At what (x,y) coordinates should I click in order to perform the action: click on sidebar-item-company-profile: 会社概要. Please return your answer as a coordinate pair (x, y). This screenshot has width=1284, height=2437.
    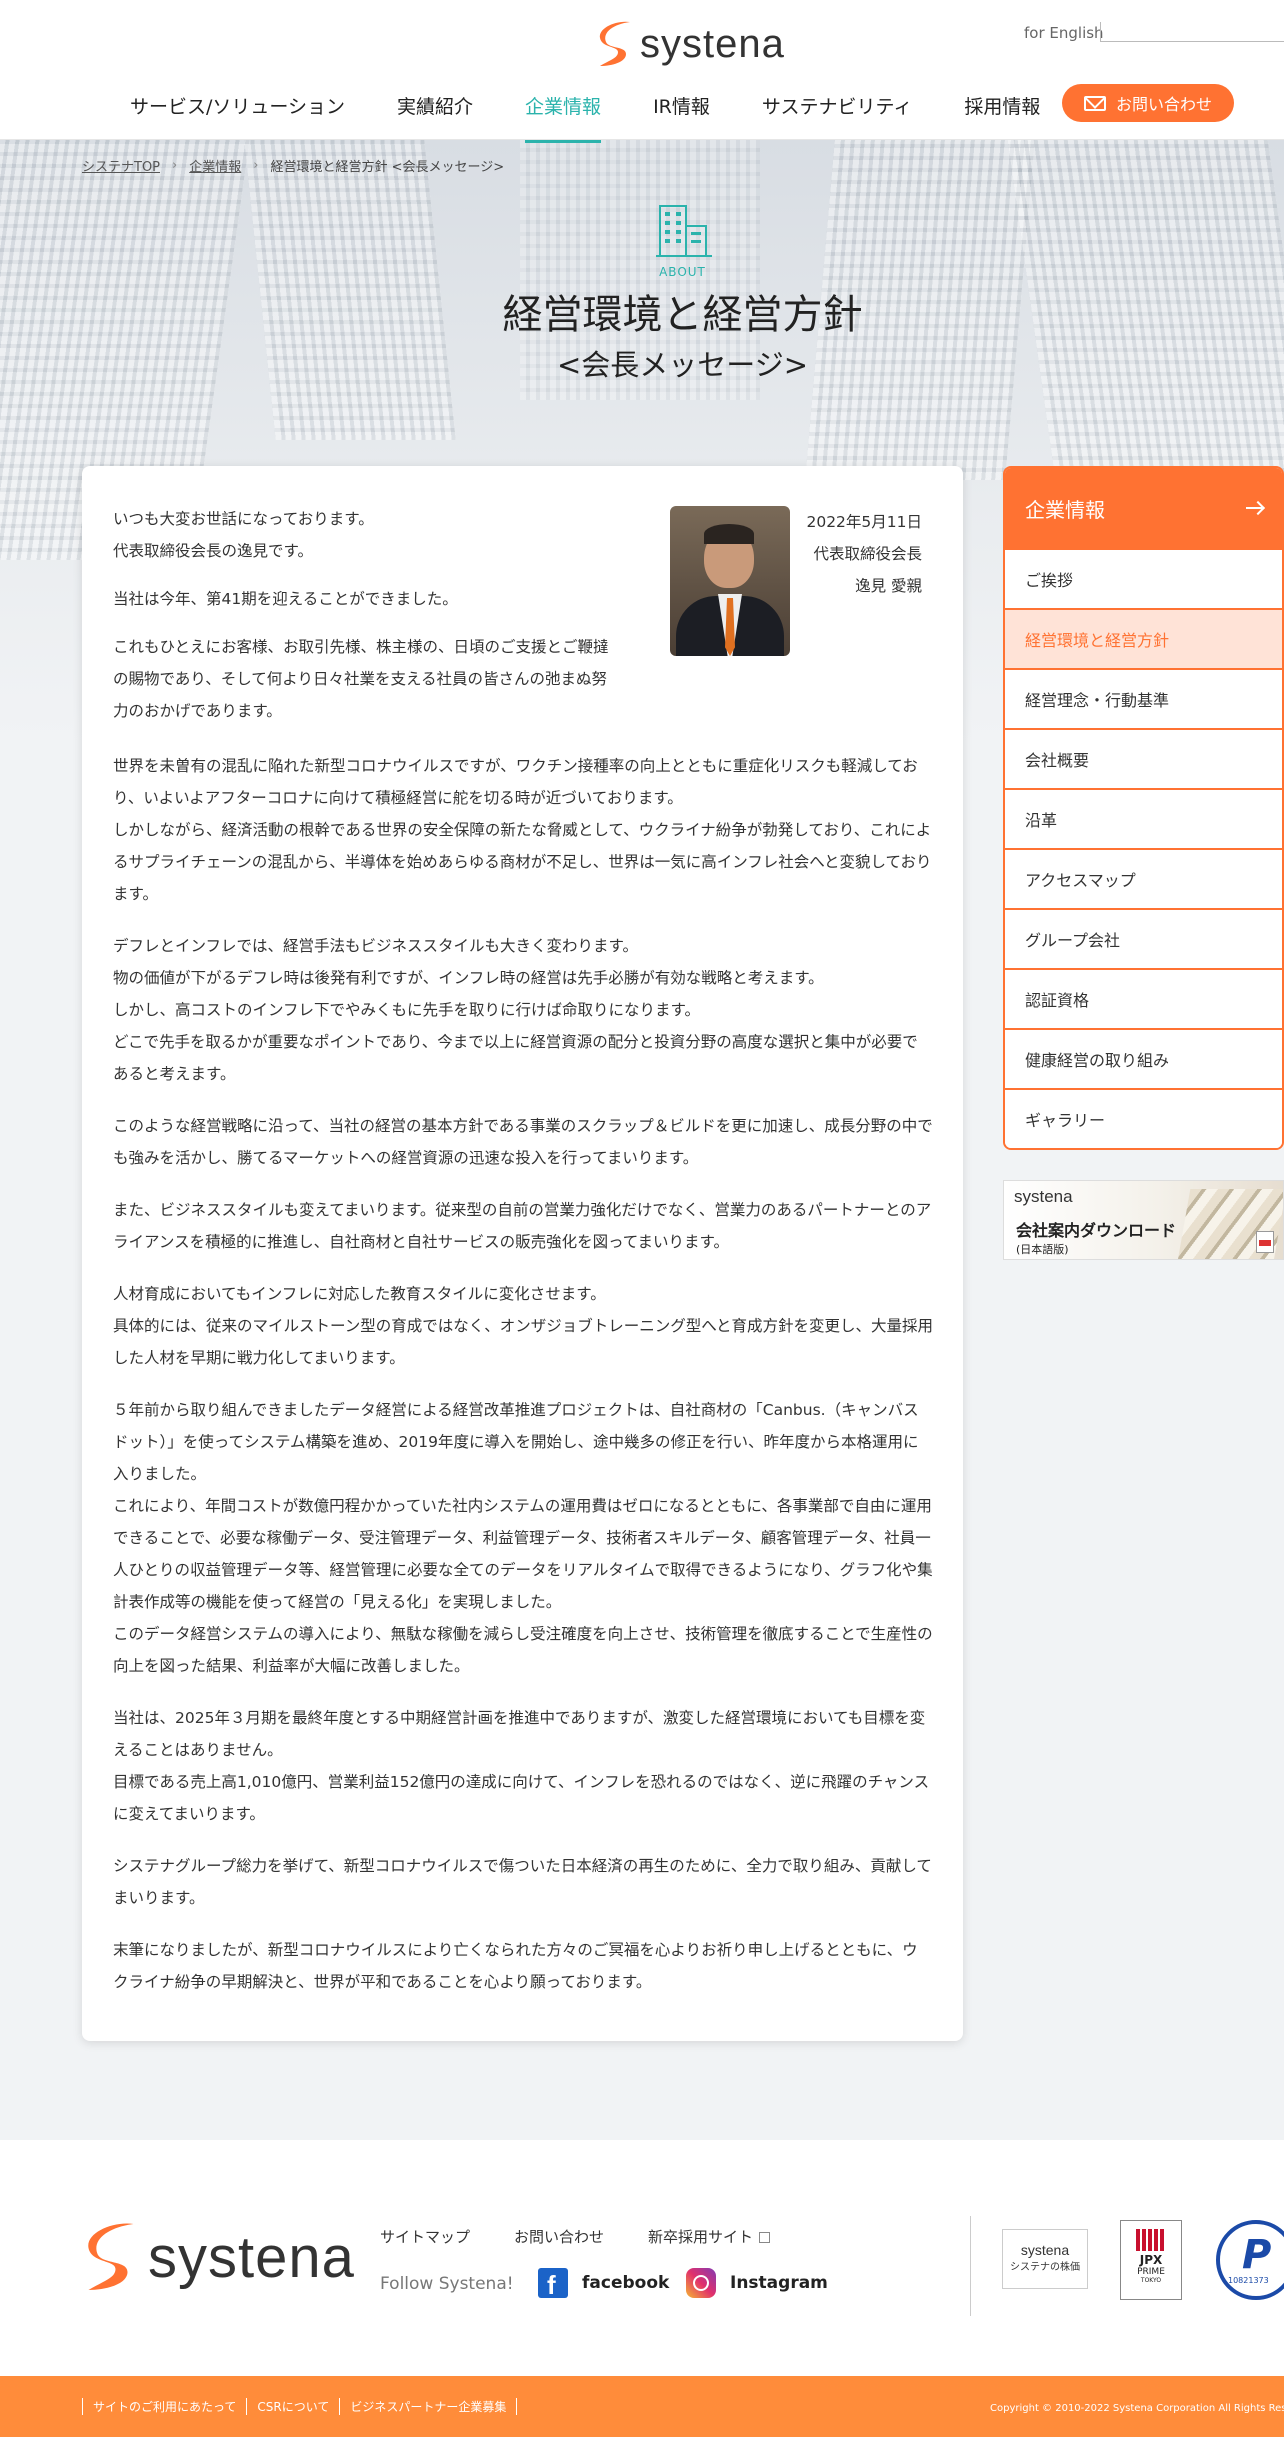
    Looking at the image, I should click on (1143, 758).